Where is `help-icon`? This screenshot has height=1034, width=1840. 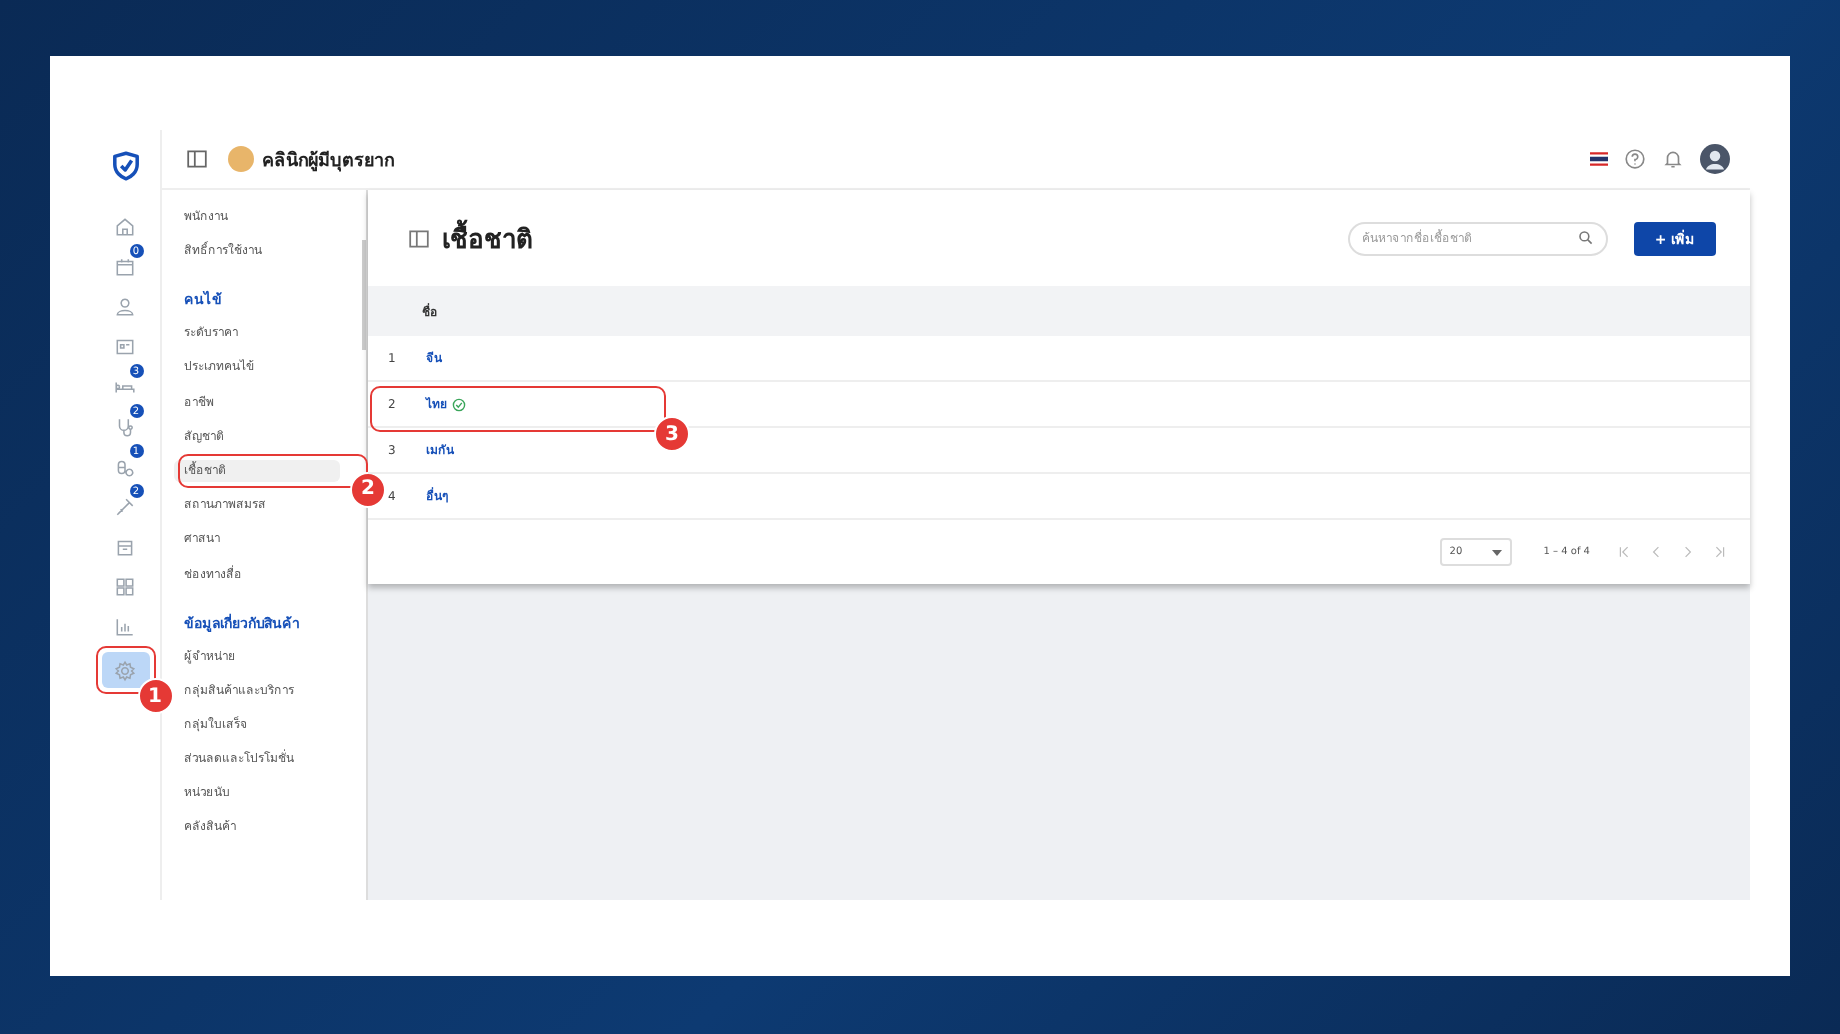
help-icon is located at coordinates (1635, 159).